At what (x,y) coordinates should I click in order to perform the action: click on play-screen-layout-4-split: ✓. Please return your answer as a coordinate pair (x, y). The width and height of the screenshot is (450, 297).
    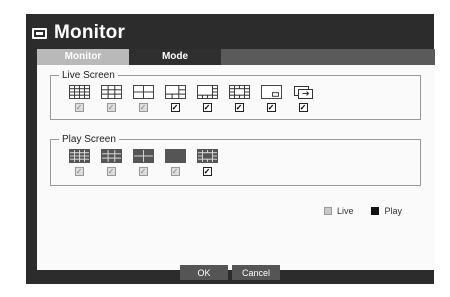
    Looking at the image, I should click on (143, 162).